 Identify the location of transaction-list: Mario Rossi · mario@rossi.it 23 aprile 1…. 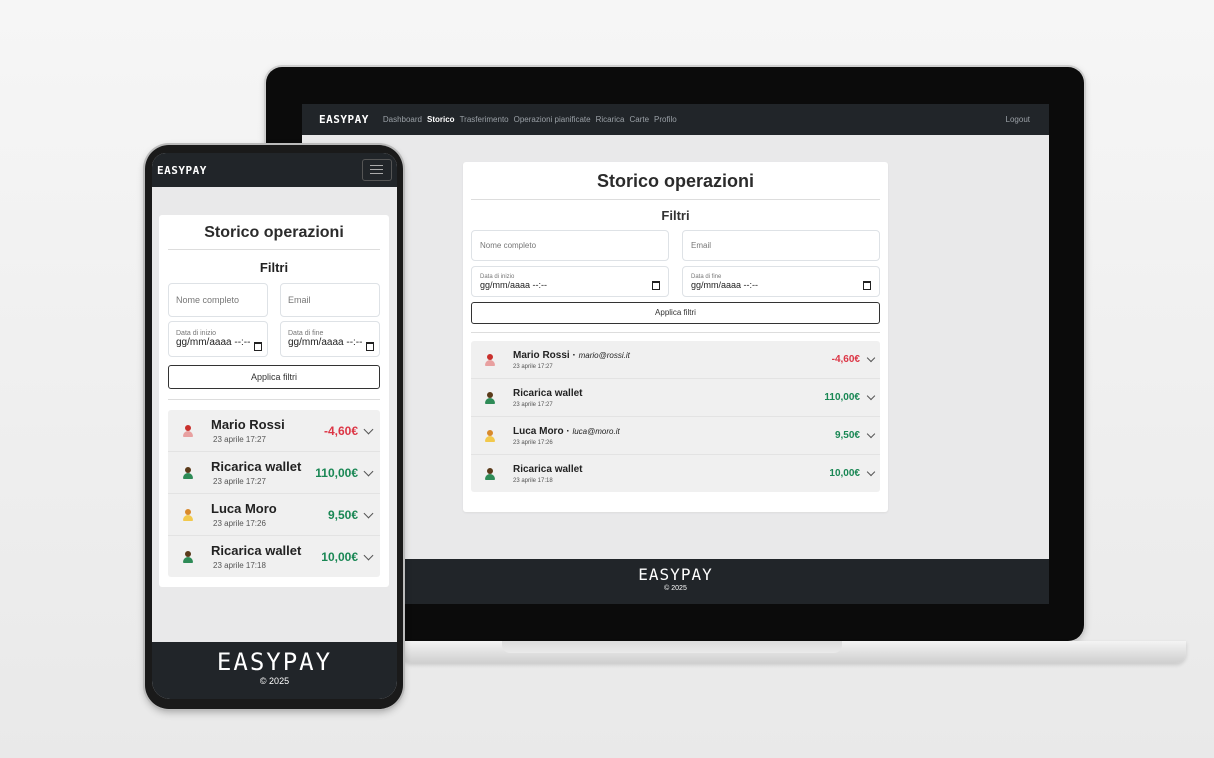
(675, 416).